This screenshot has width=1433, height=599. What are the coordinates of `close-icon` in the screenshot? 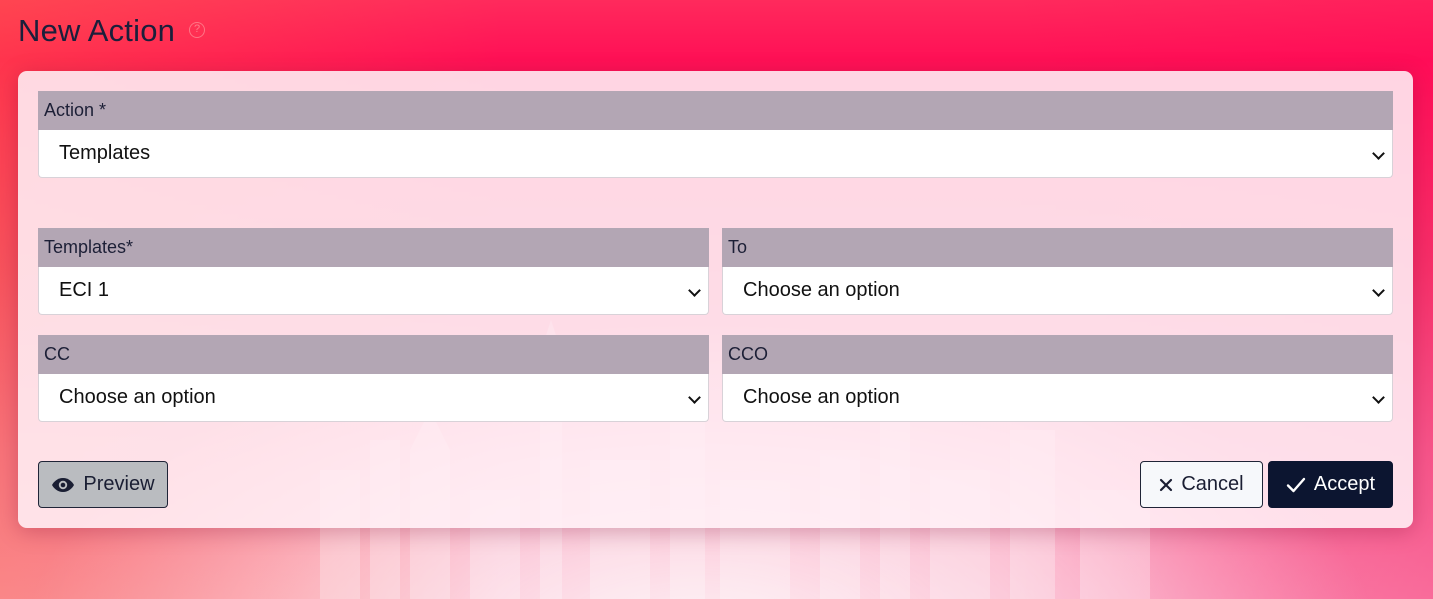 It's located at (1166, 484).